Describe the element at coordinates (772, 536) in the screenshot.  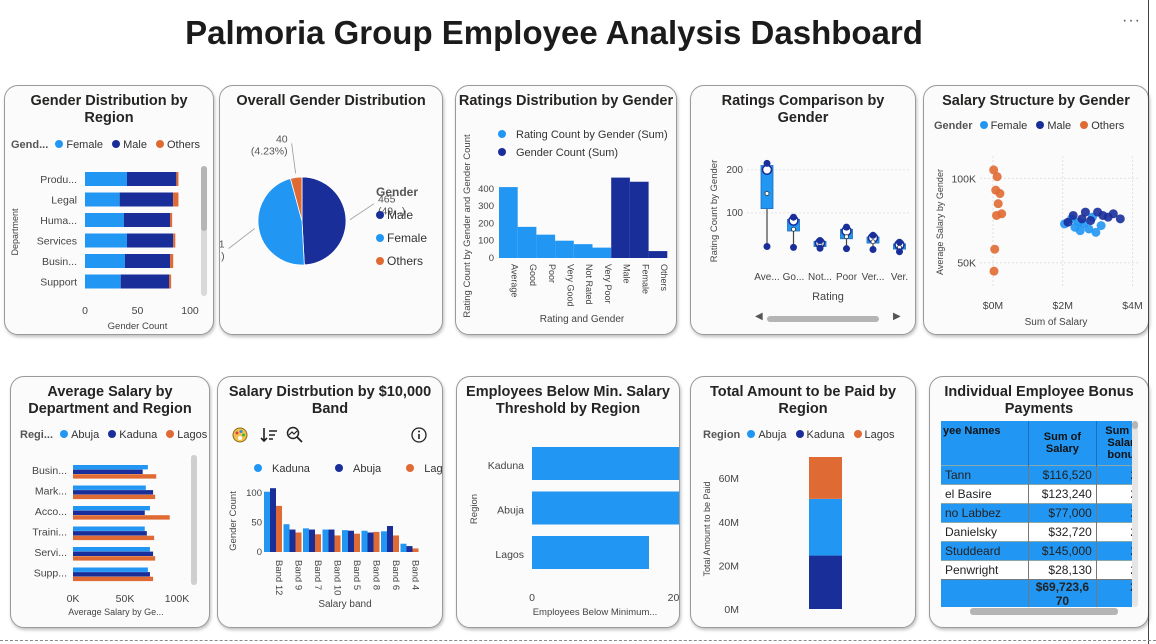
I see `total-paid-chart: 0M 20M 40M 60M Total Amount to be Paid` at that location.